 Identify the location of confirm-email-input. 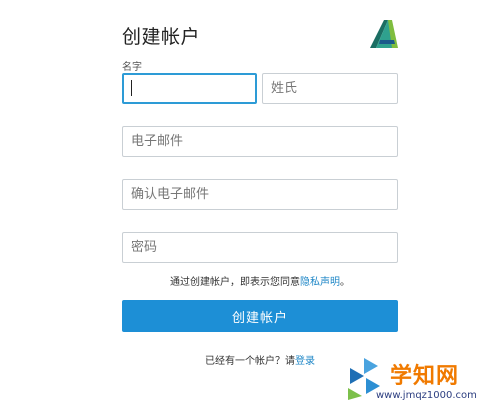
(260, 194).